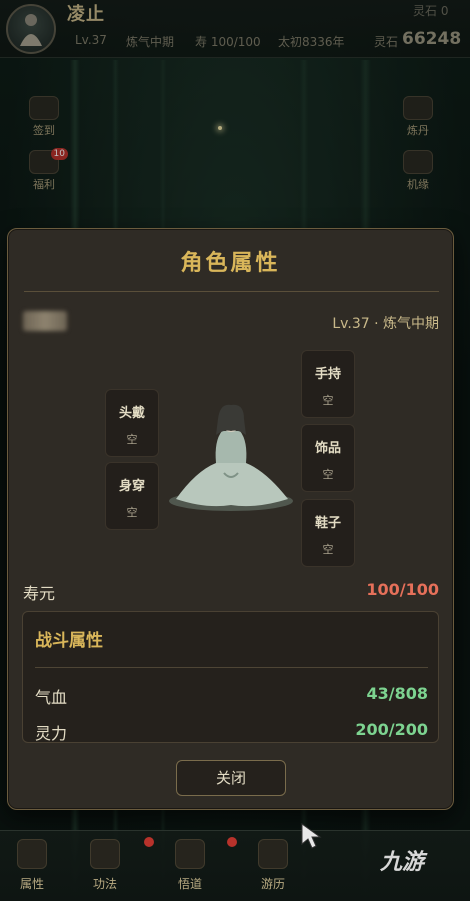 Image resolution: width=470 pixels, height=901 pixels. Describe the element at coordinates (402, 862) in the screenshot. I see `watermark: 九游` at that location.